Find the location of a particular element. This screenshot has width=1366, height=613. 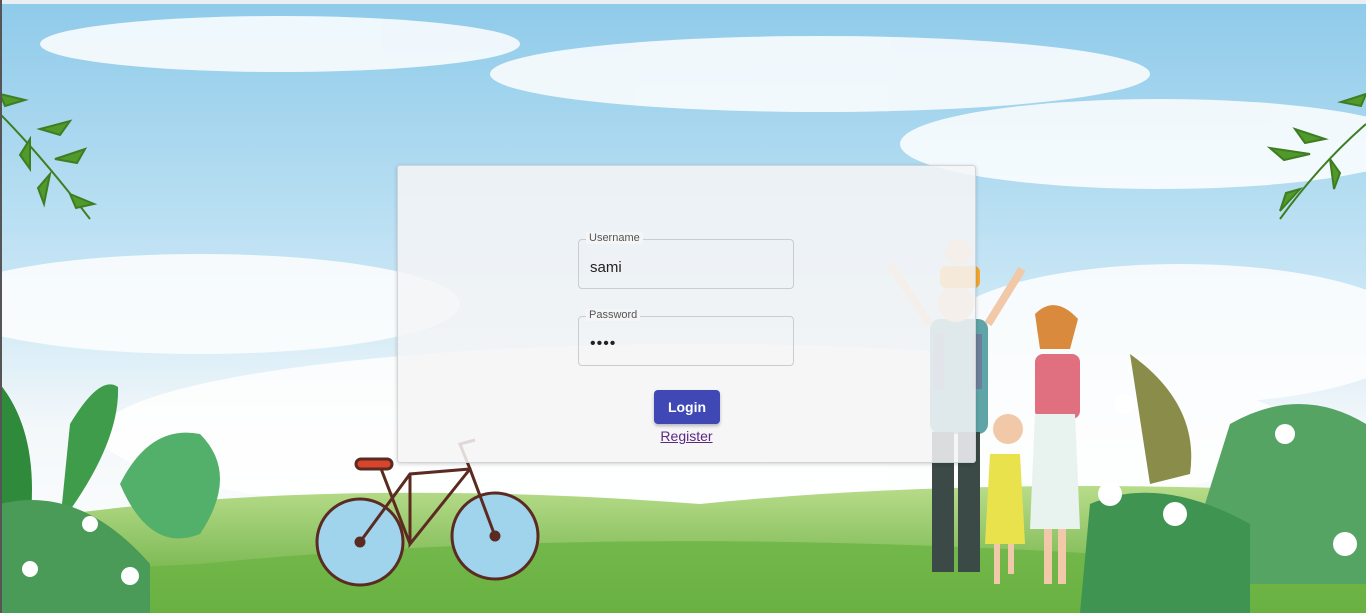

username-label: Username is located at coordinates (614, 238).